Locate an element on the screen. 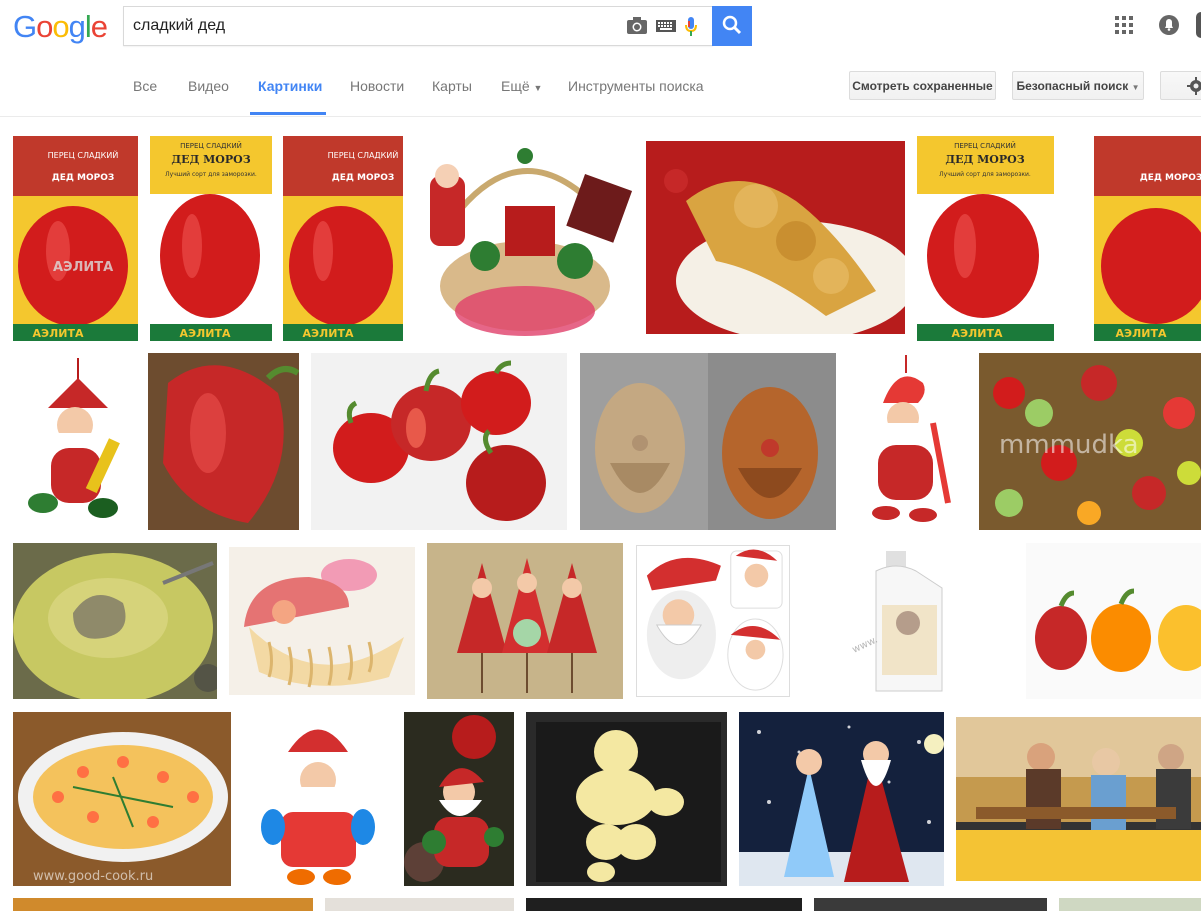 The image size is (1201, 911). result-image: www.good-cook.ru is located at coordinates (122, 799).